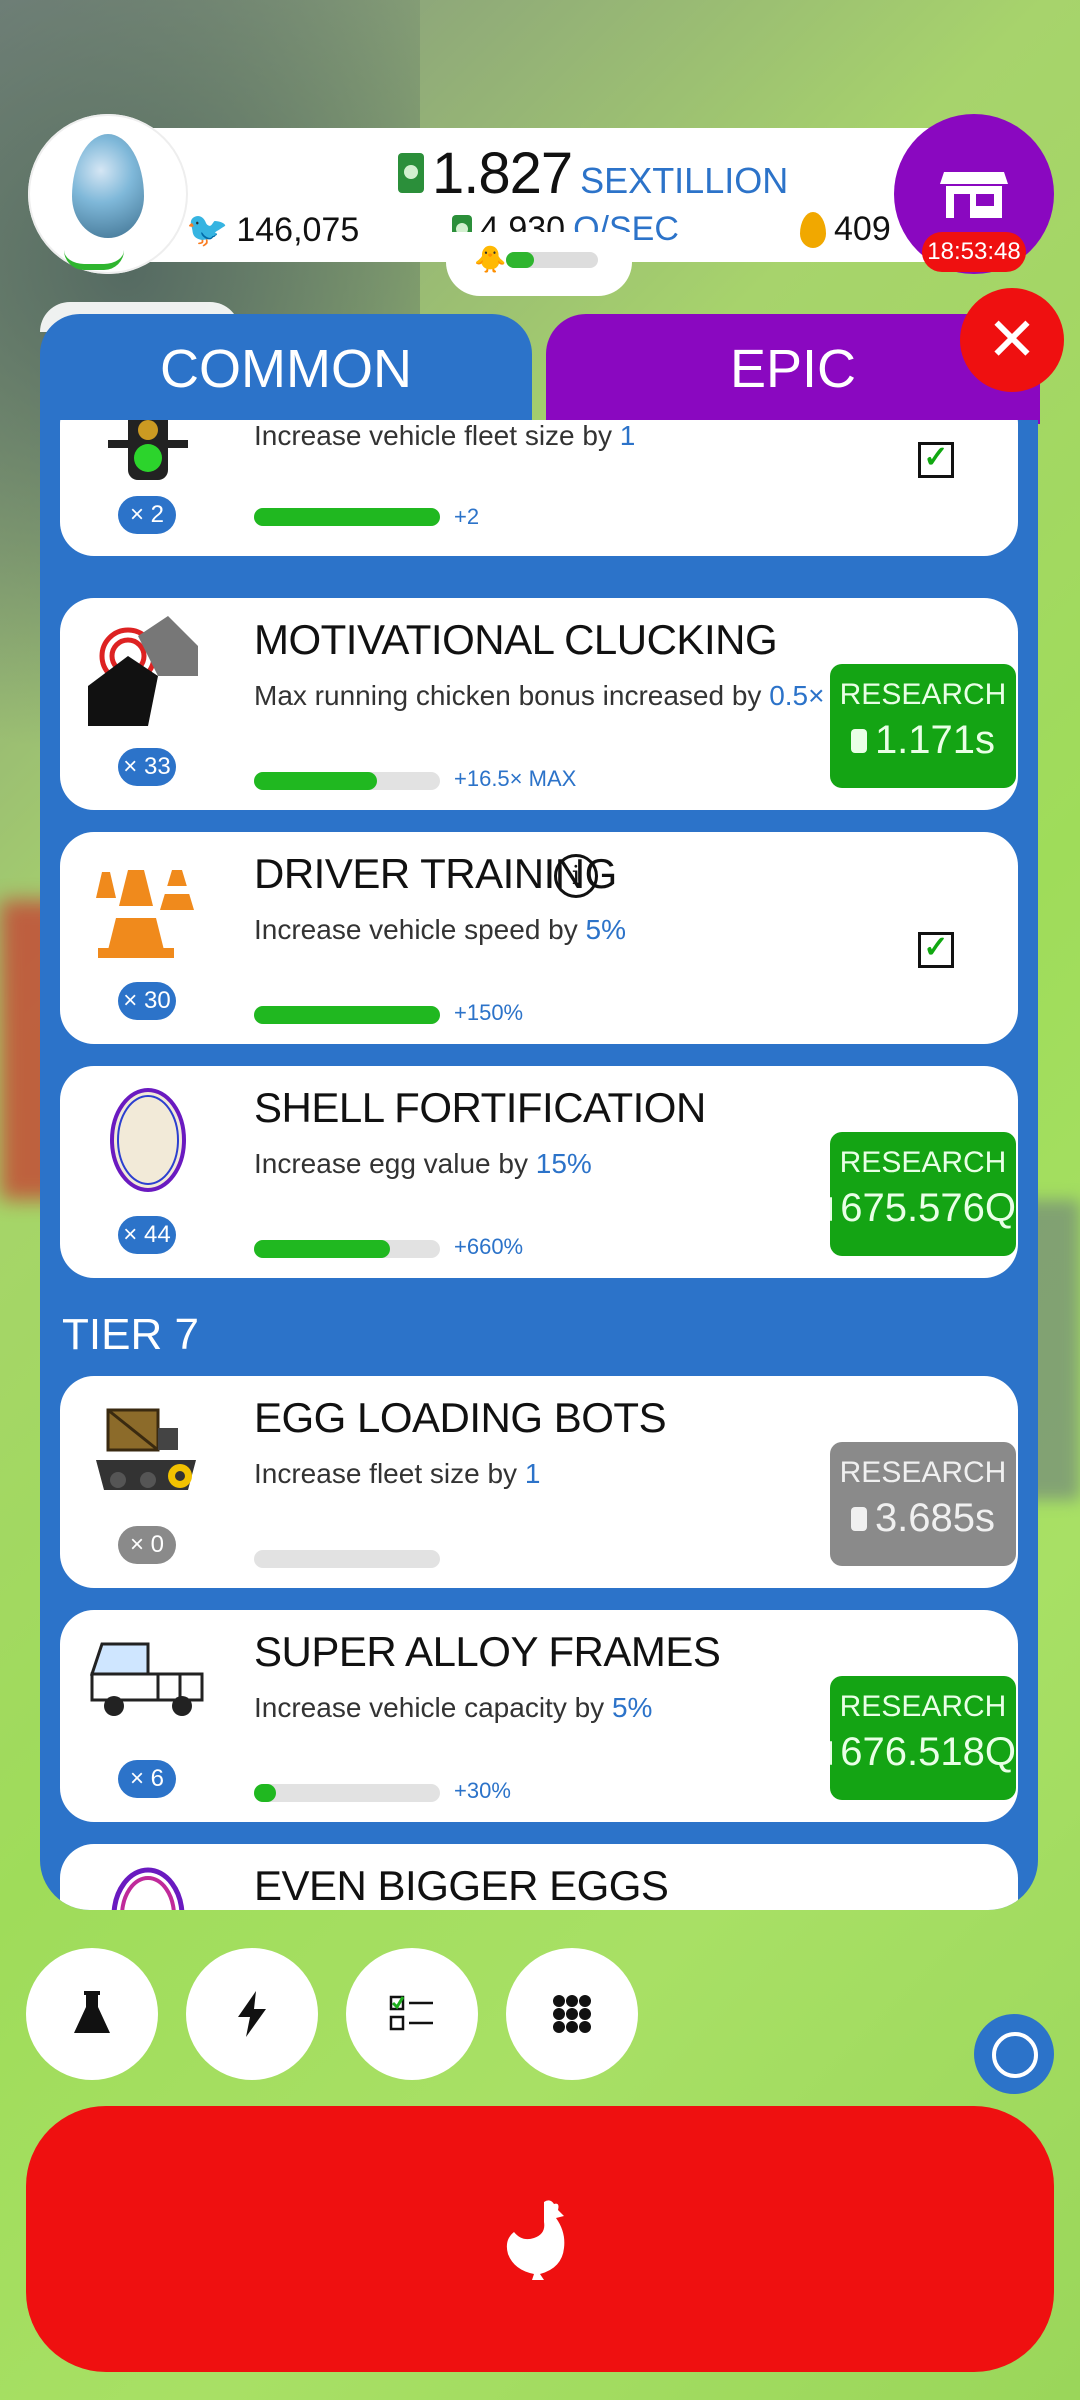 The height and width of the screenshot is (2400, 1080). Describe the element at coordinates (146, 1449) in the screenshot. I see `robot-tank-icon` at that location.